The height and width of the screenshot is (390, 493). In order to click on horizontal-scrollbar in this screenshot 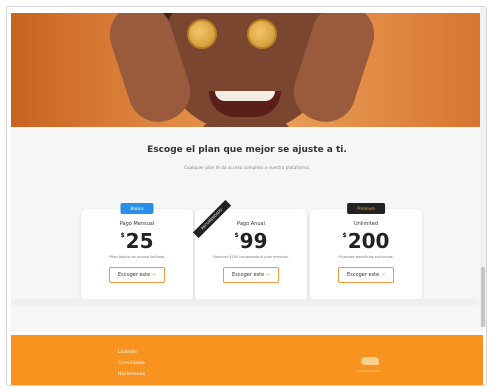, I will do `click(244, 302)`.